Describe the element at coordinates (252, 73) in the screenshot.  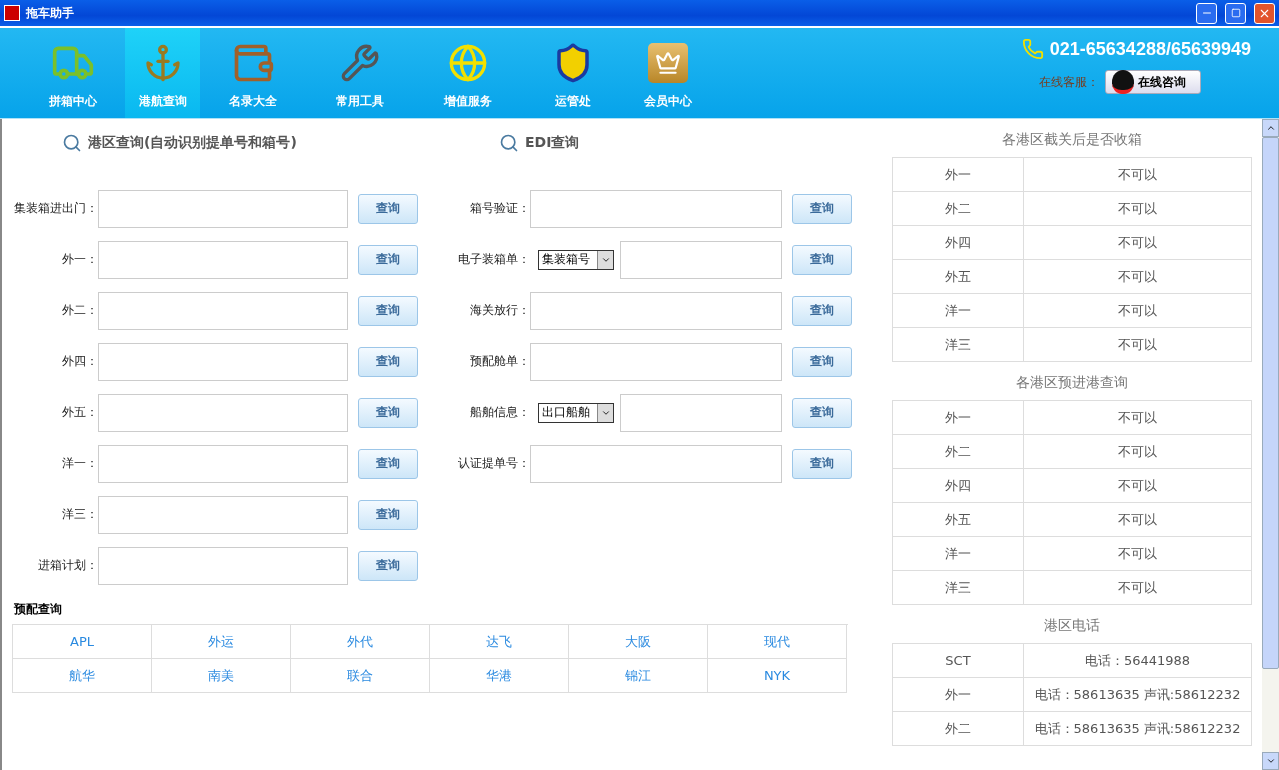
I see `nav-tab: 名录大全` at that location.